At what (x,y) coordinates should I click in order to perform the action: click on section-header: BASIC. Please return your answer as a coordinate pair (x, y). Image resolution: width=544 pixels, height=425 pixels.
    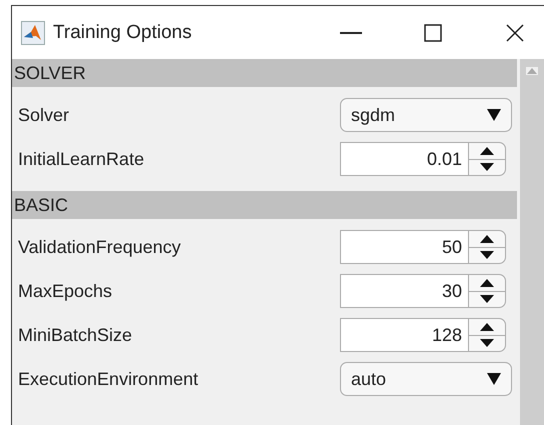
    Looking at the image, I should click on (264, 205).